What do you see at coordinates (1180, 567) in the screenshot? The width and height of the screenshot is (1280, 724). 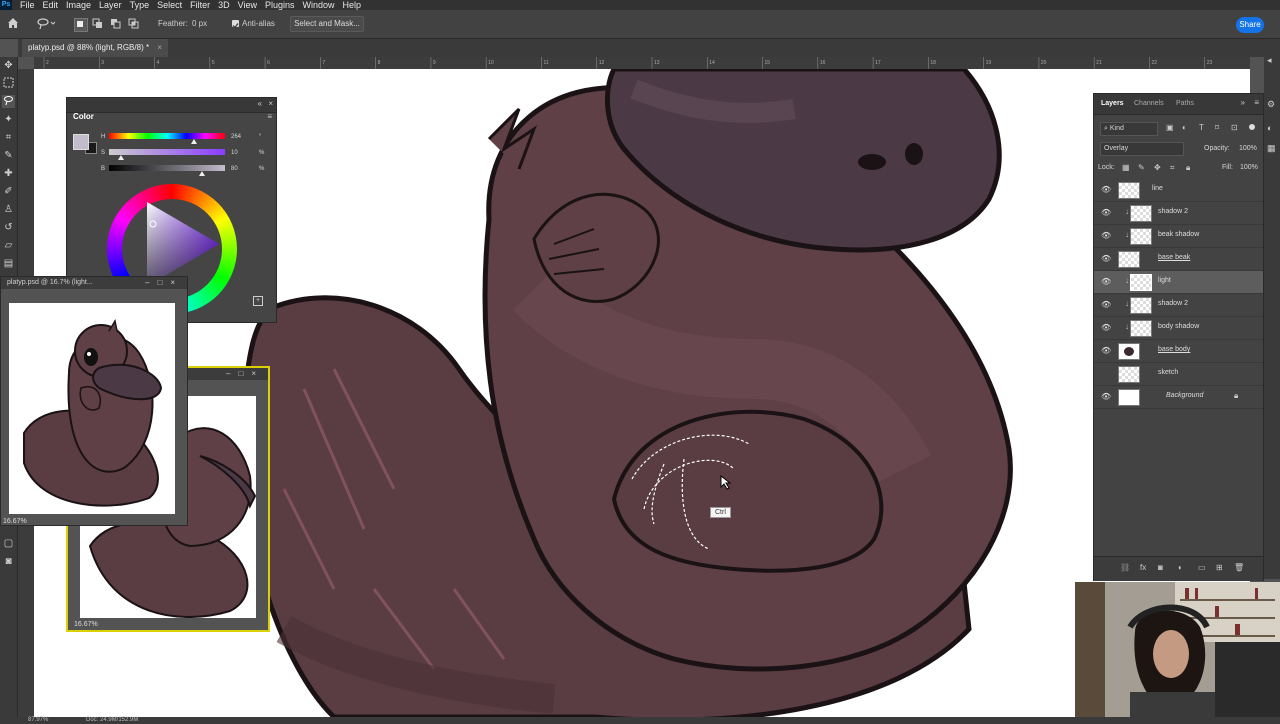 I see `adjustment-layer-icon: ◐` at bounding box center [1180, 567].